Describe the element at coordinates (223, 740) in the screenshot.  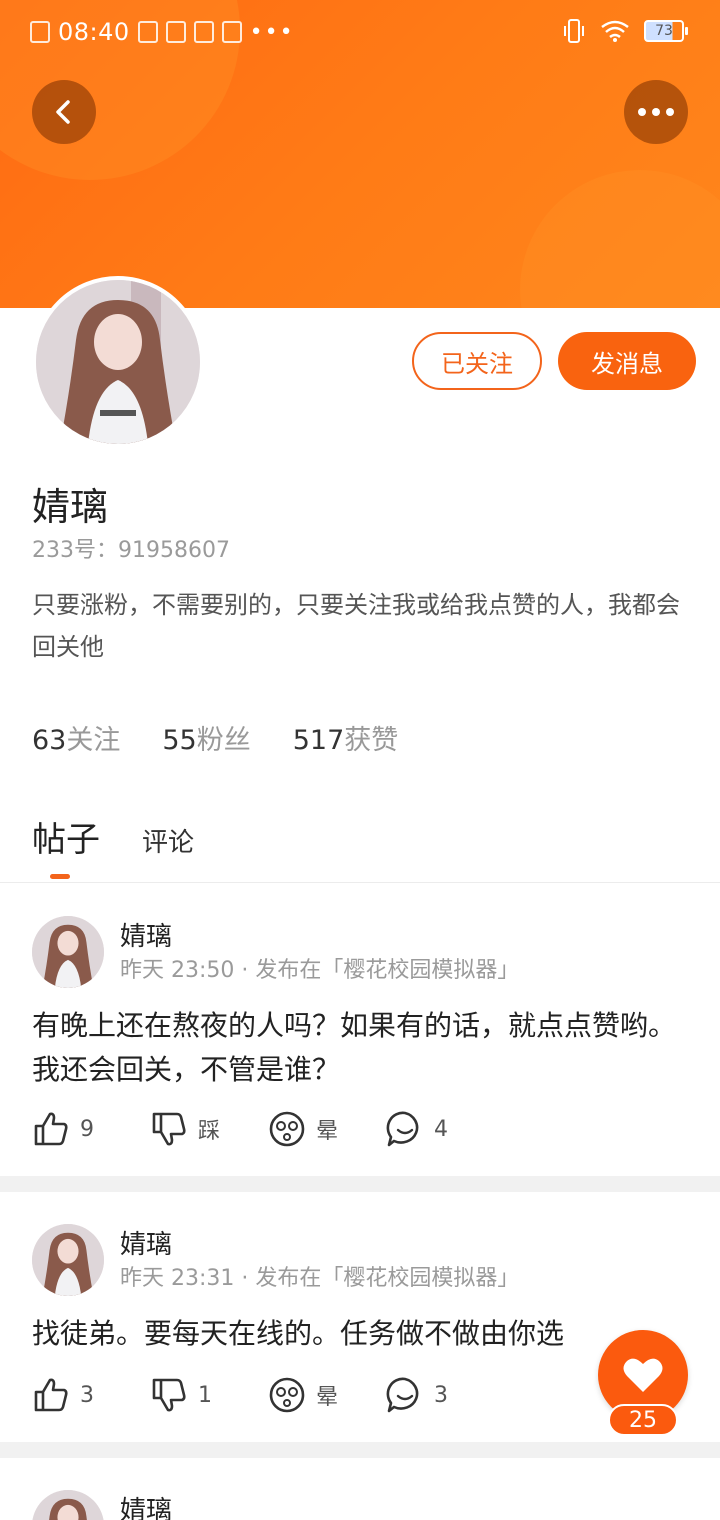
I see `stat-label: 粉丝` at that location.